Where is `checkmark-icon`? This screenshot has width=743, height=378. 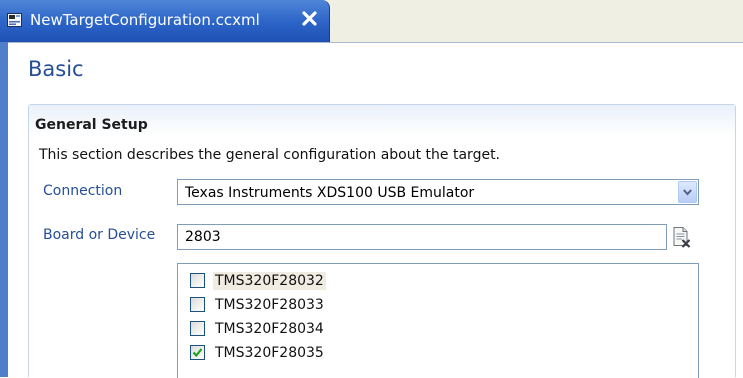
checkmark-icon is located at coordinates (197, 353).